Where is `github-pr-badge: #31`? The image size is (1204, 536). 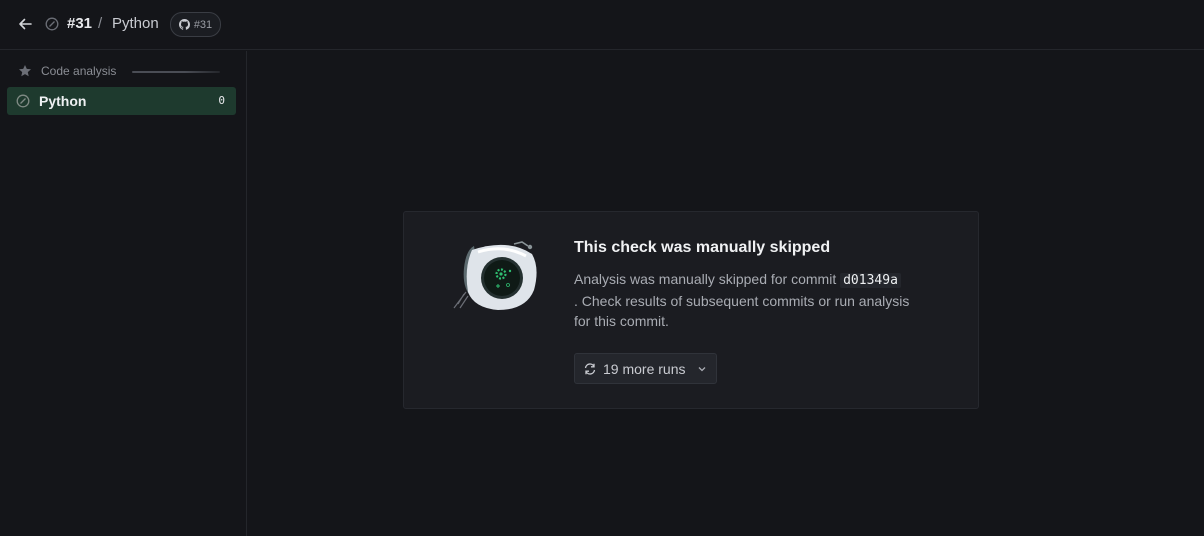 github-pr-badge: #31 is located at coordinates (195, 24).